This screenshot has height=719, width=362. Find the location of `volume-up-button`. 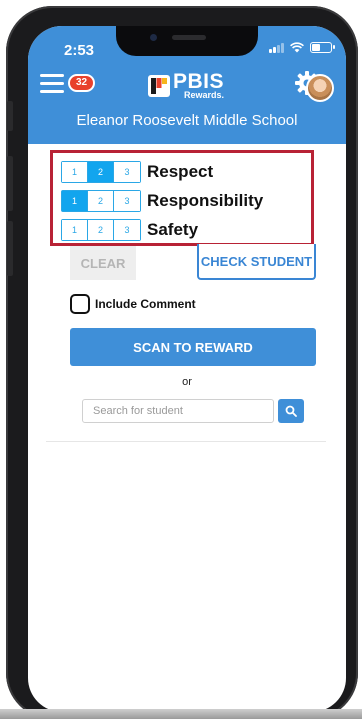

volume-up-button is located at coordinates (10, 183).